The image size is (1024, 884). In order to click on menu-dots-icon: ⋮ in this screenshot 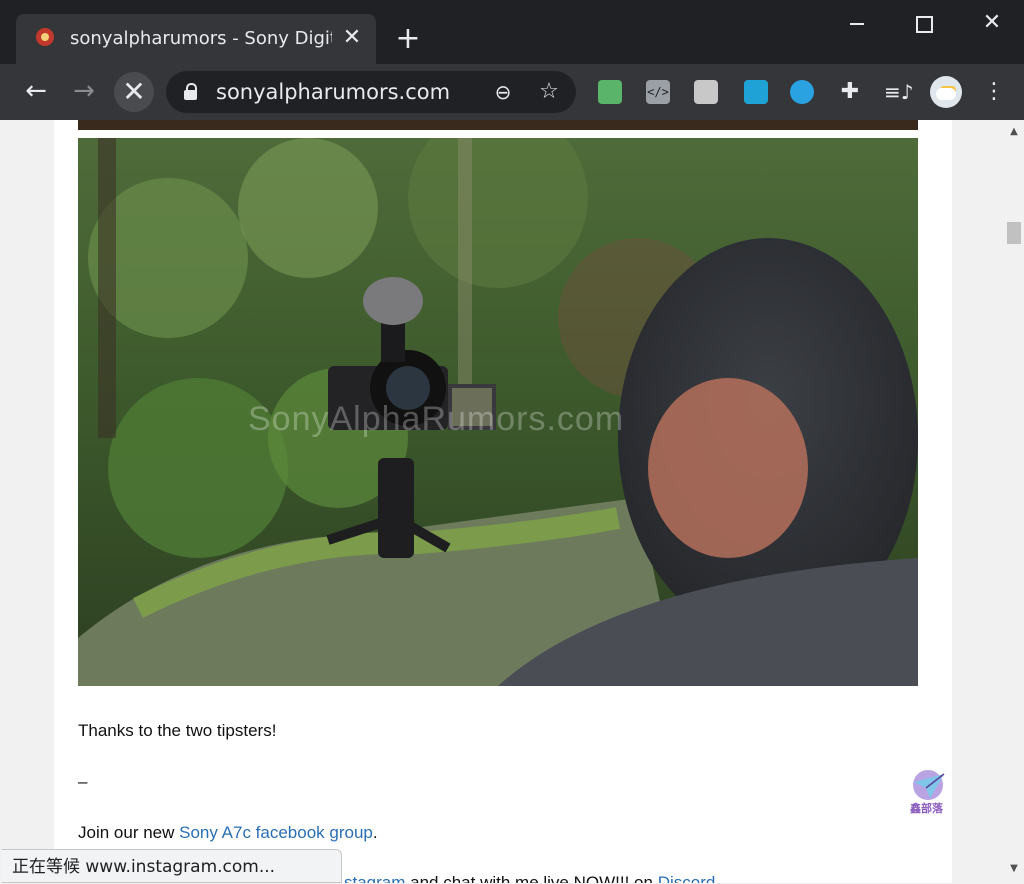, I will do `click(994, 92)`.